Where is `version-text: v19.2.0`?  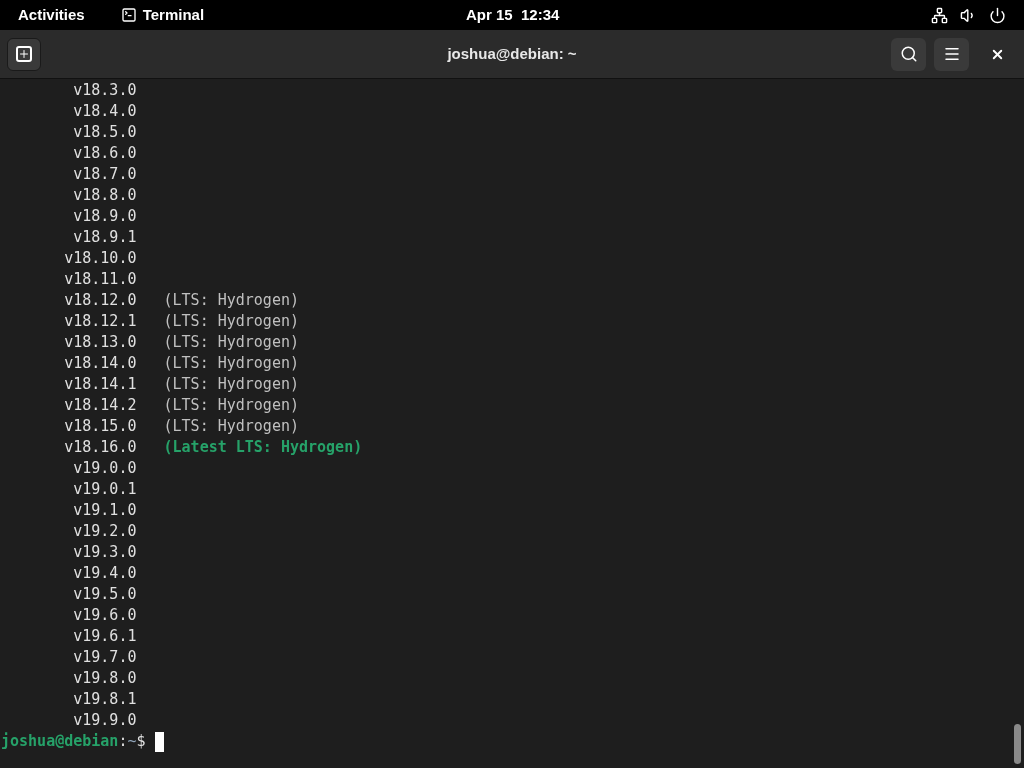 version-text: v19.2.0 is located at coordinates (104, 531).